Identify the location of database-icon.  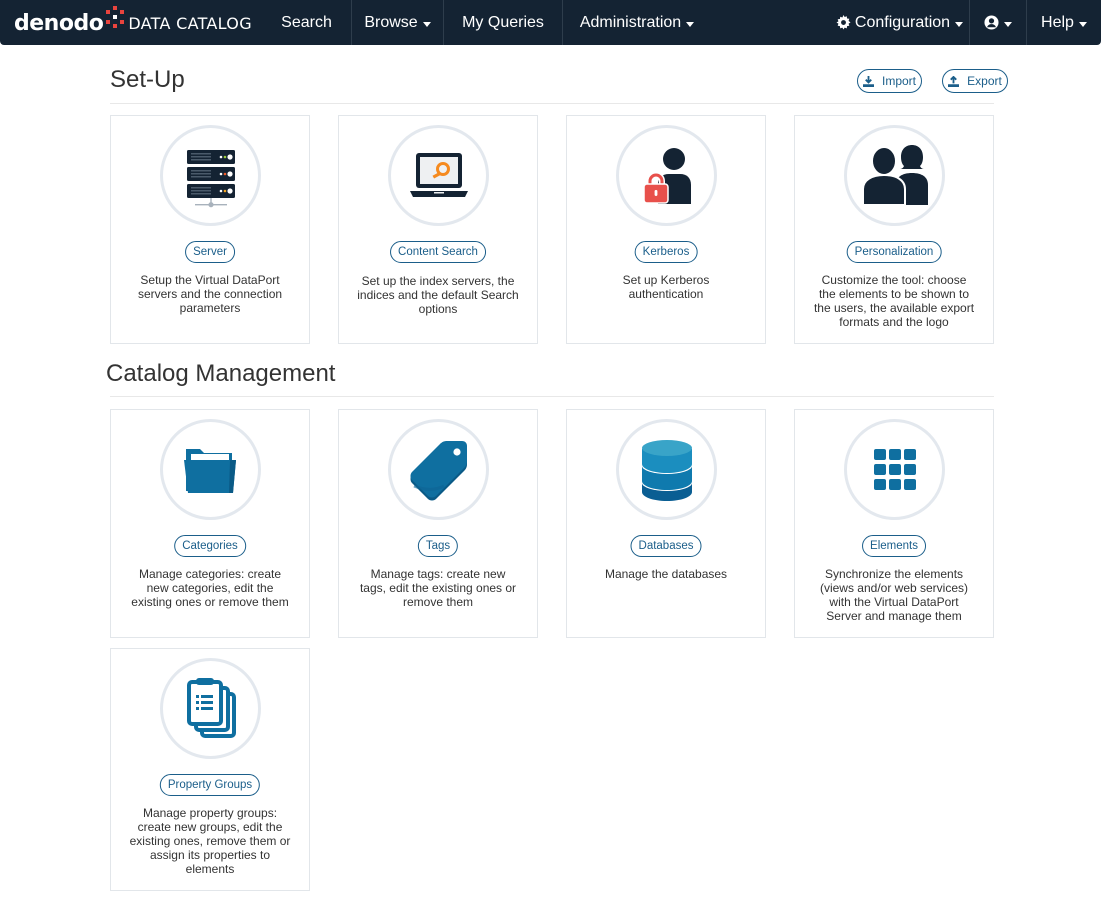
(666, 470).